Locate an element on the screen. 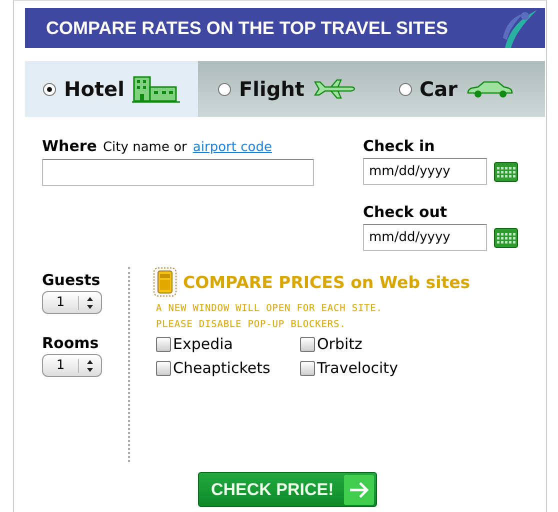 The image size is (558, 512). where-label: Where is located at coordinates (69, 146).